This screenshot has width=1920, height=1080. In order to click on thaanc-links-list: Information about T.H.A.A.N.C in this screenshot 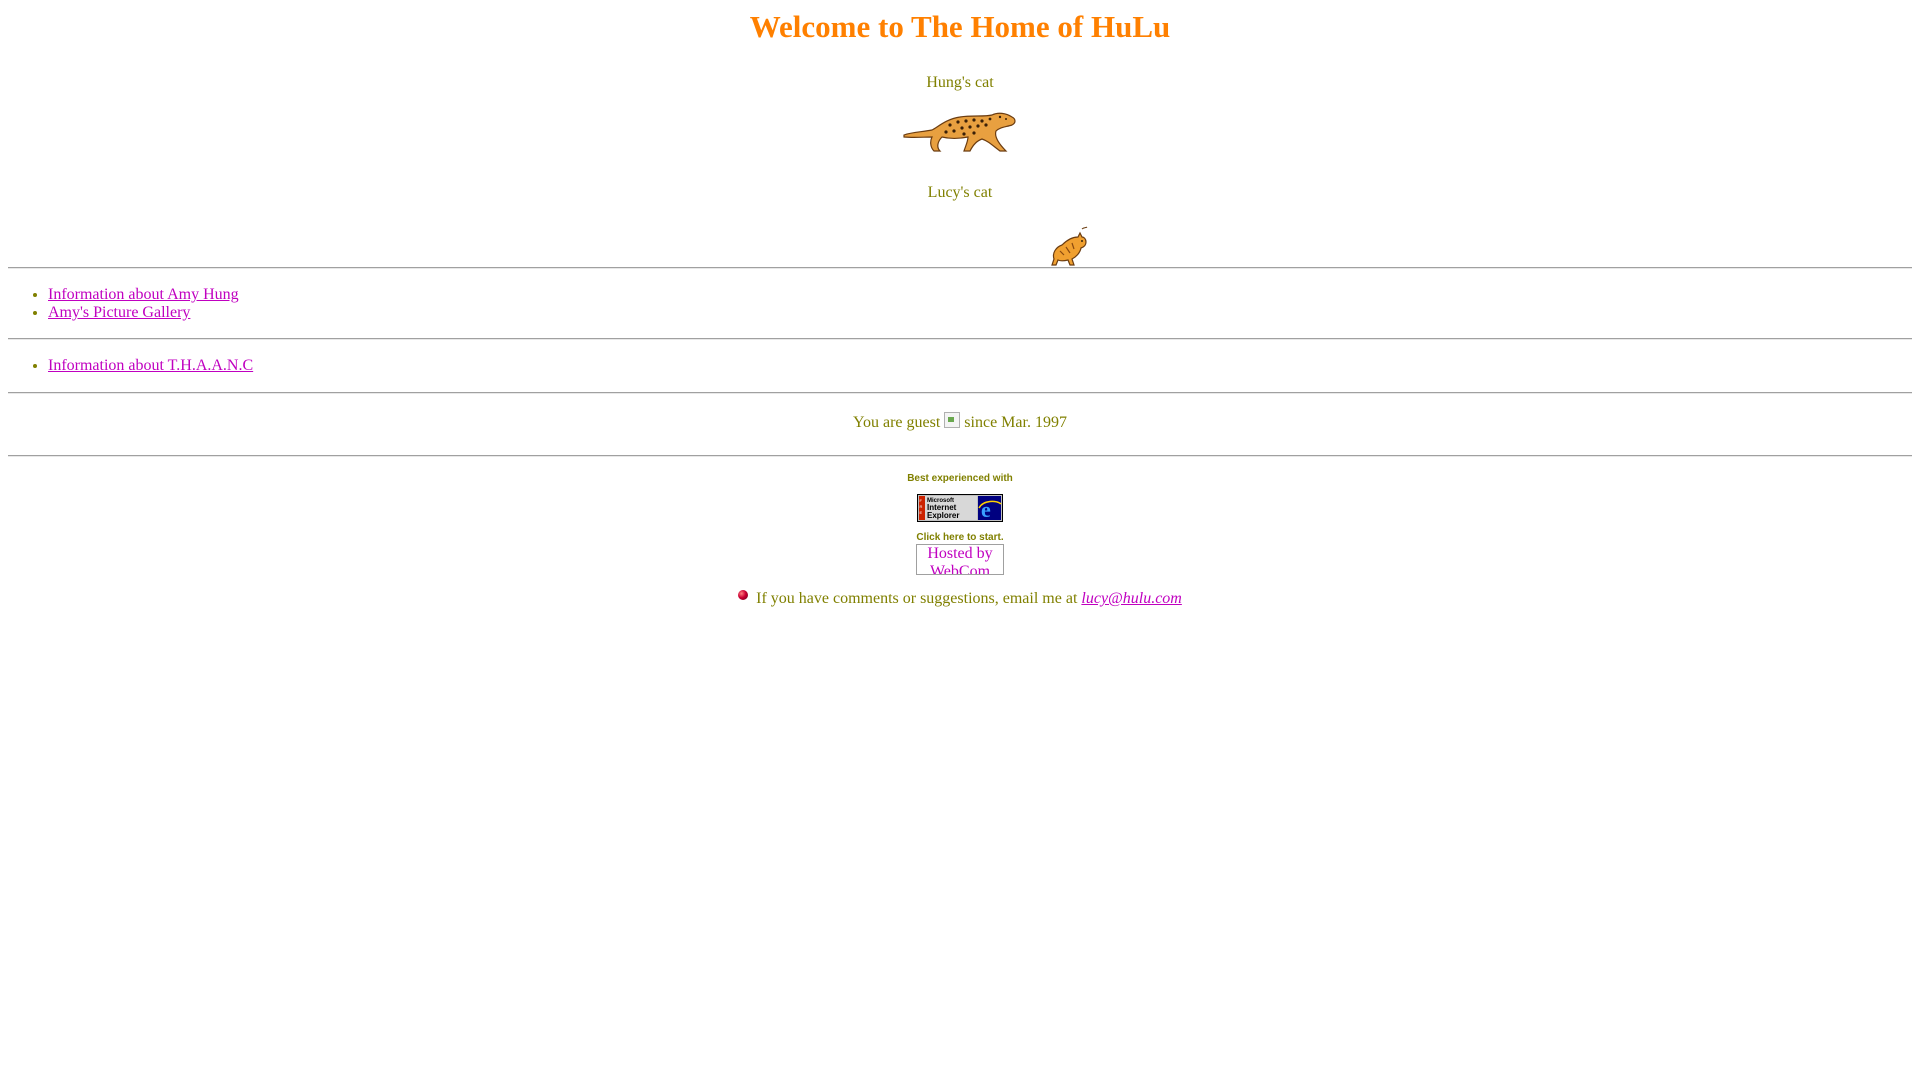, I will do `click(960, 366)`.